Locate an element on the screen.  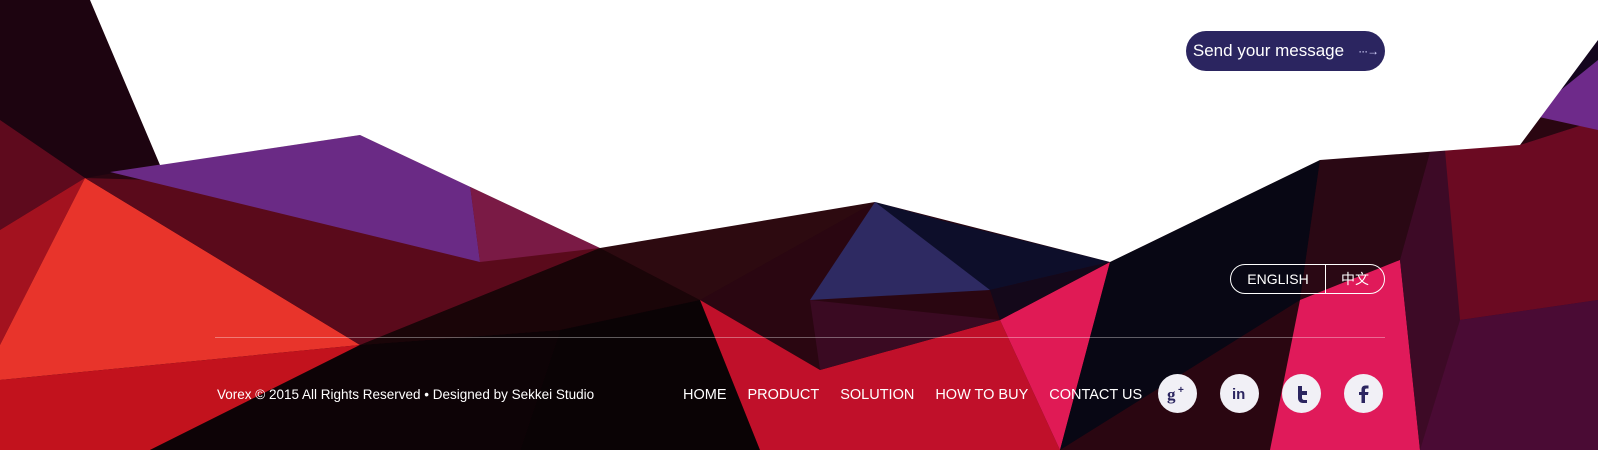
nav-solution: SOLUTION is located at coordinates (877, 395).